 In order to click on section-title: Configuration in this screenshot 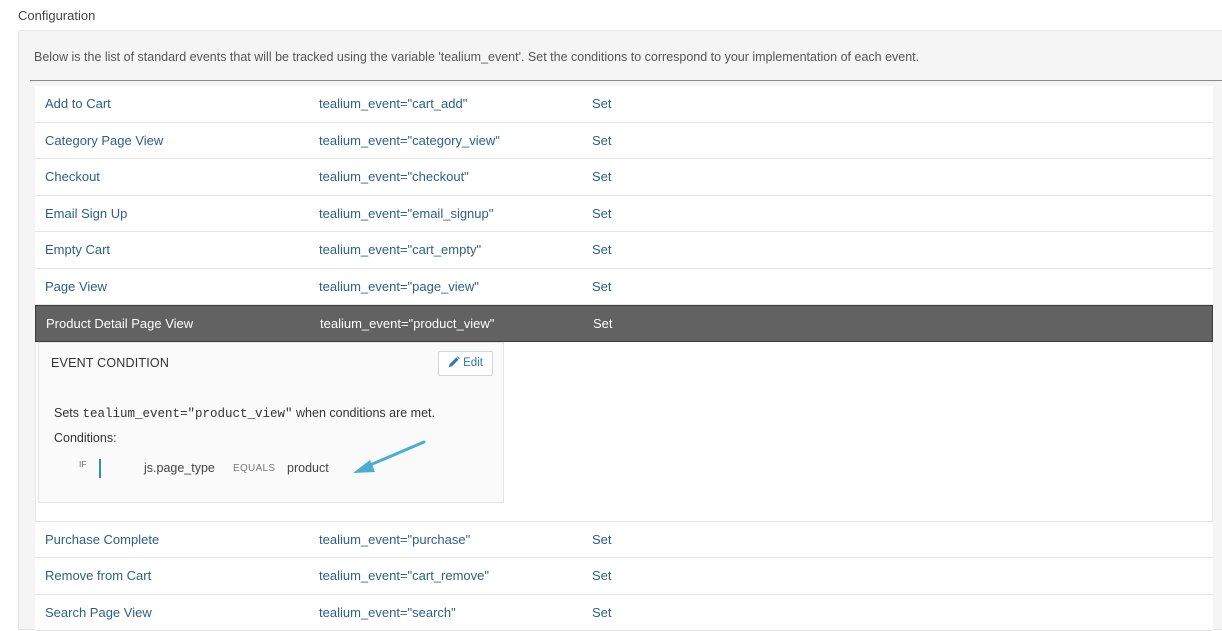, I will do `click(56, 15)`.